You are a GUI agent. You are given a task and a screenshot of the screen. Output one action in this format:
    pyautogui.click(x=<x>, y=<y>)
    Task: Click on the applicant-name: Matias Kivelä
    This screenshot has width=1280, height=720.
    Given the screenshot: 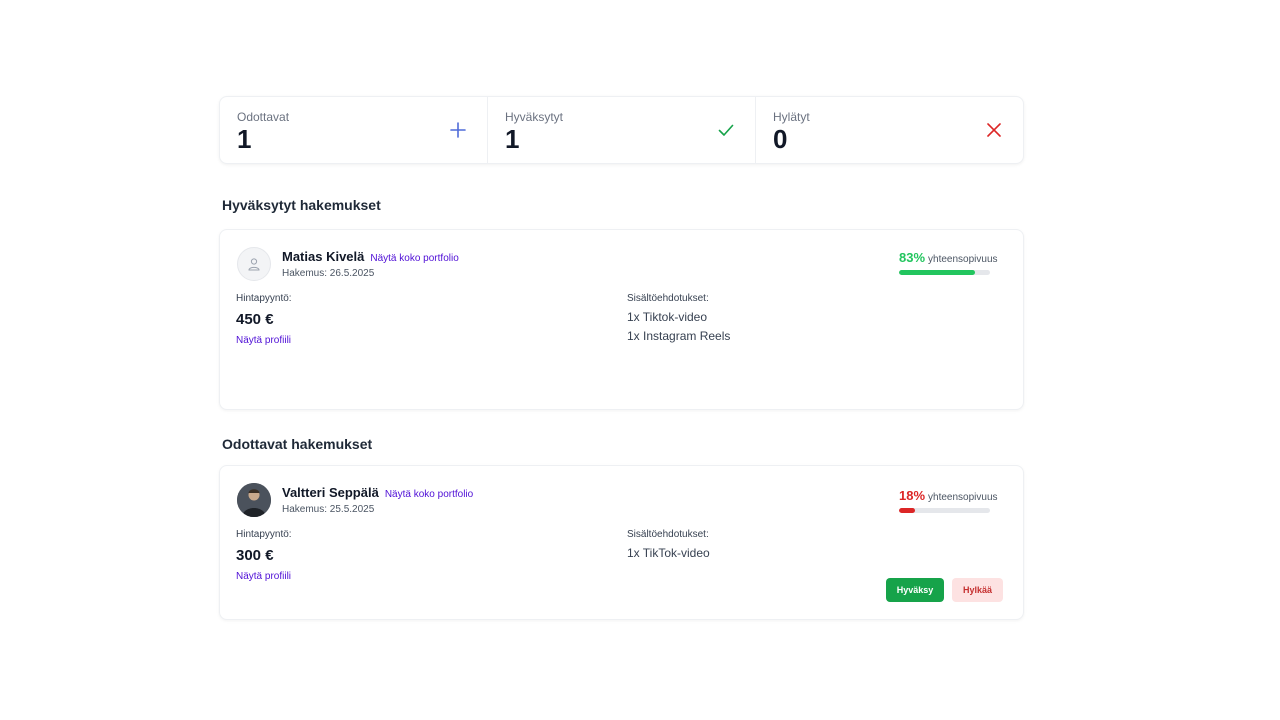 What is the action you would take?
    pyautogui.click(x=323, y=256)
    